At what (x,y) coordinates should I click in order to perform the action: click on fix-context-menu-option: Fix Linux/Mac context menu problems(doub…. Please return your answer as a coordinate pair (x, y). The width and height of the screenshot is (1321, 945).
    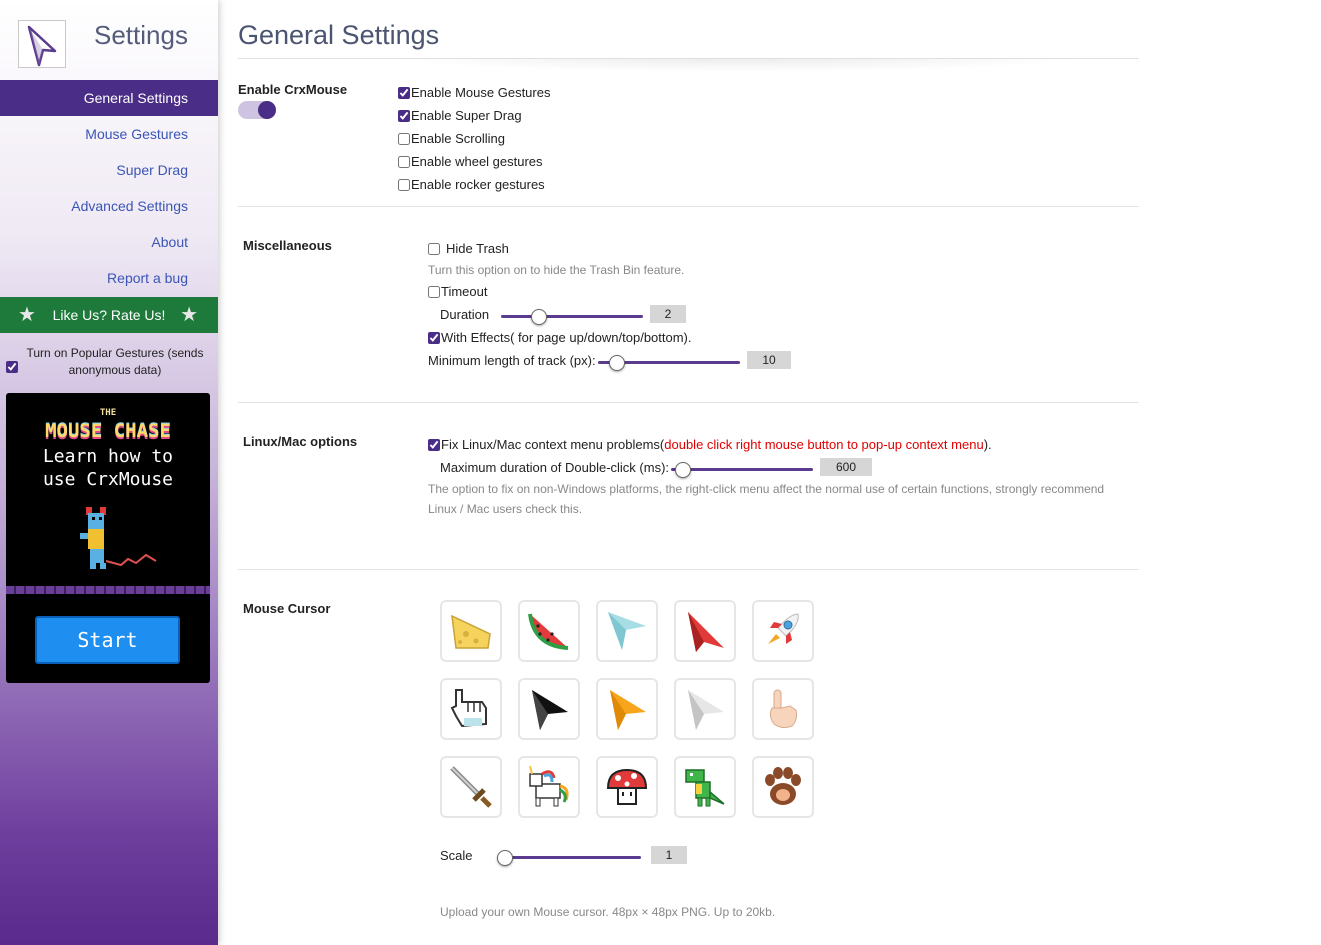
    Looking at the image, I should click on (710, 444).